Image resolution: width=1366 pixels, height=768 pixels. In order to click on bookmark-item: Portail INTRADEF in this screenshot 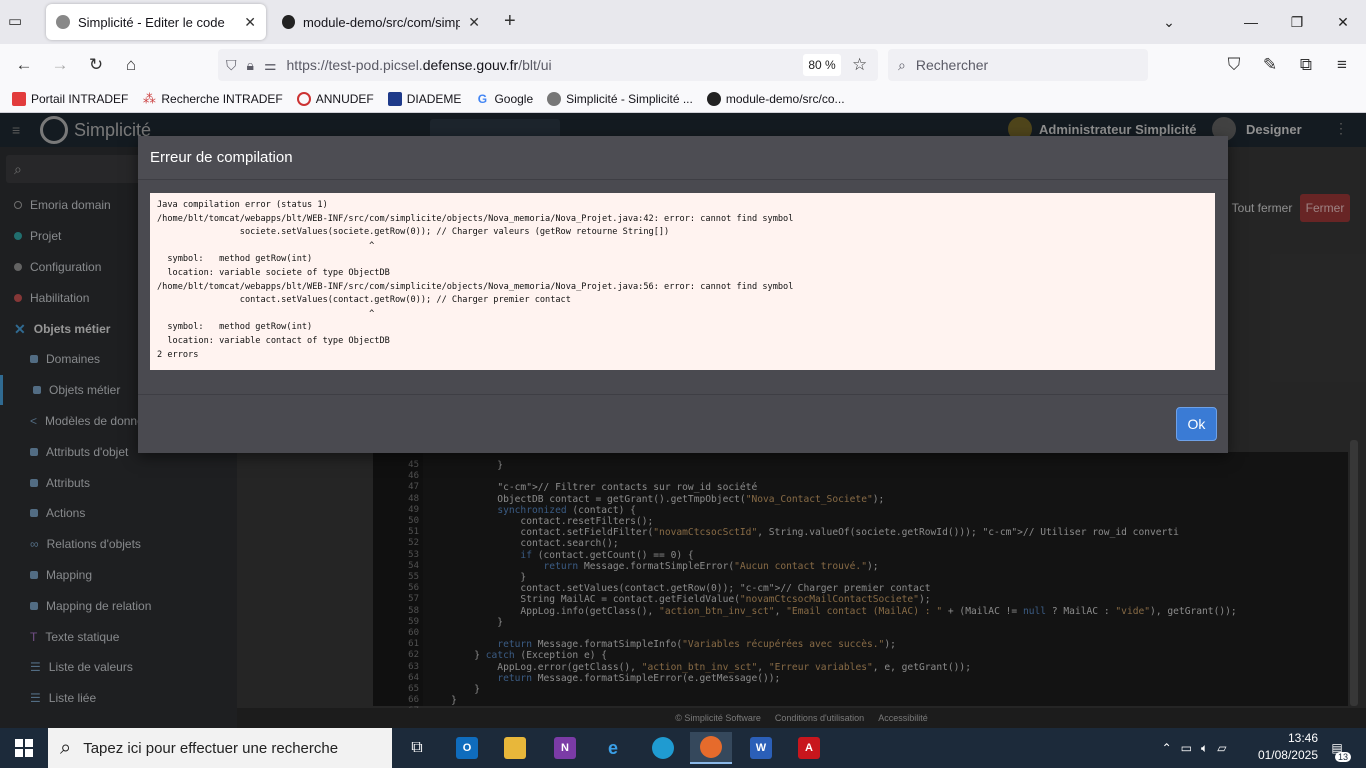, I will do `click(70, 99)`.